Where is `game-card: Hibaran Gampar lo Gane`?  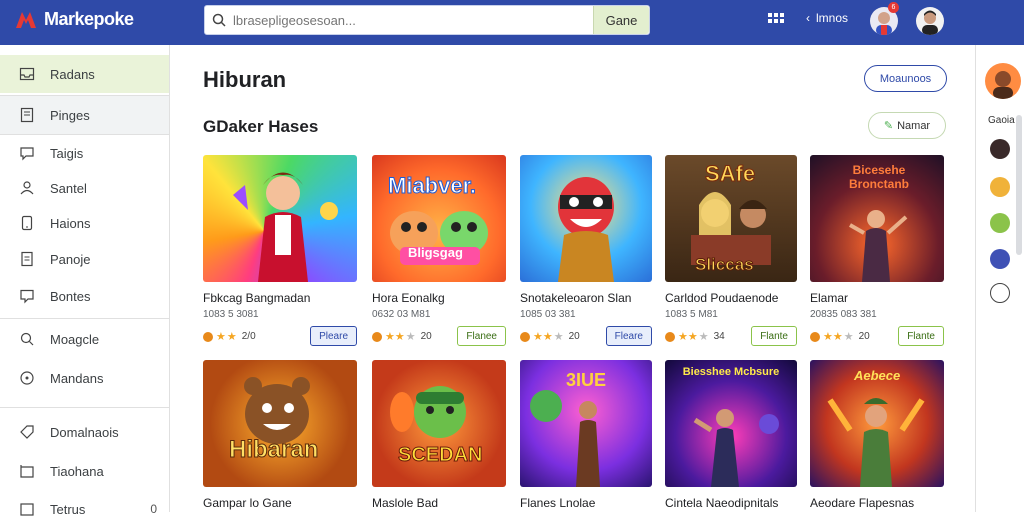 game-card: Hibaran Gampar lo Gane is located at coordinates (280, 435).